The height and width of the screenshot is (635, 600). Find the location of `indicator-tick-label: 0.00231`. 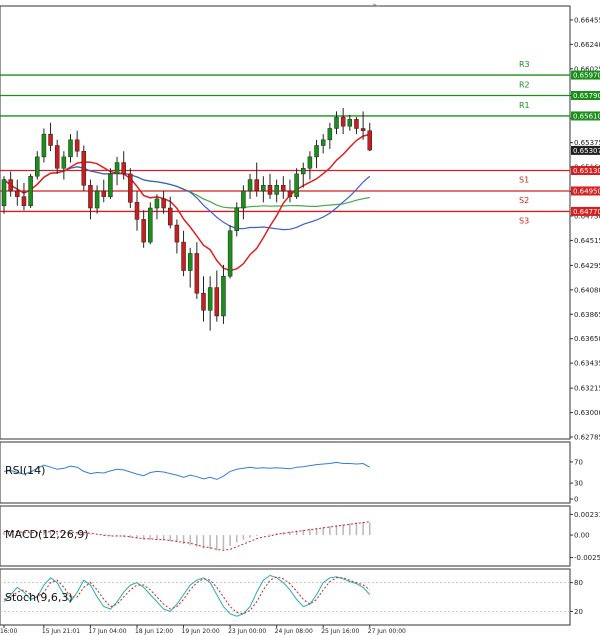

indicator-tick-label: 0.00231 is located at coordinates (587, 515).